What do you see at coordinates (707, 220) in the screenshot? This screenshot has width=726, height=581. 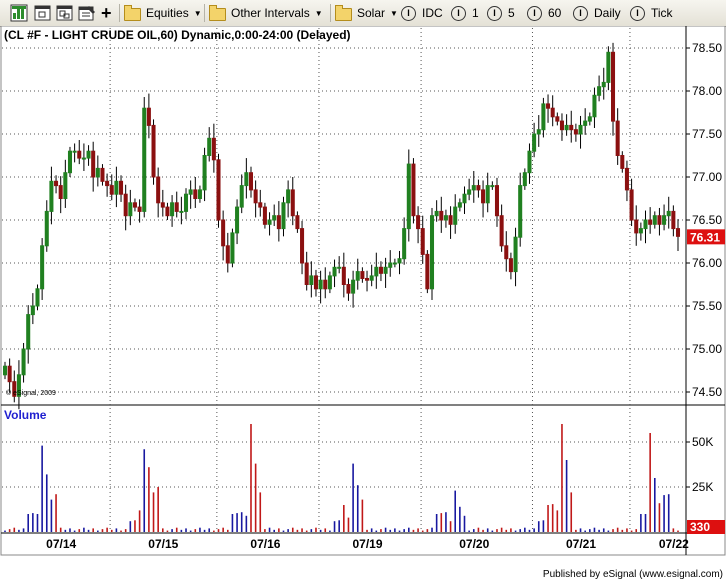 I see `price-tick-label: 76.50` at bounding box center [707, 220].